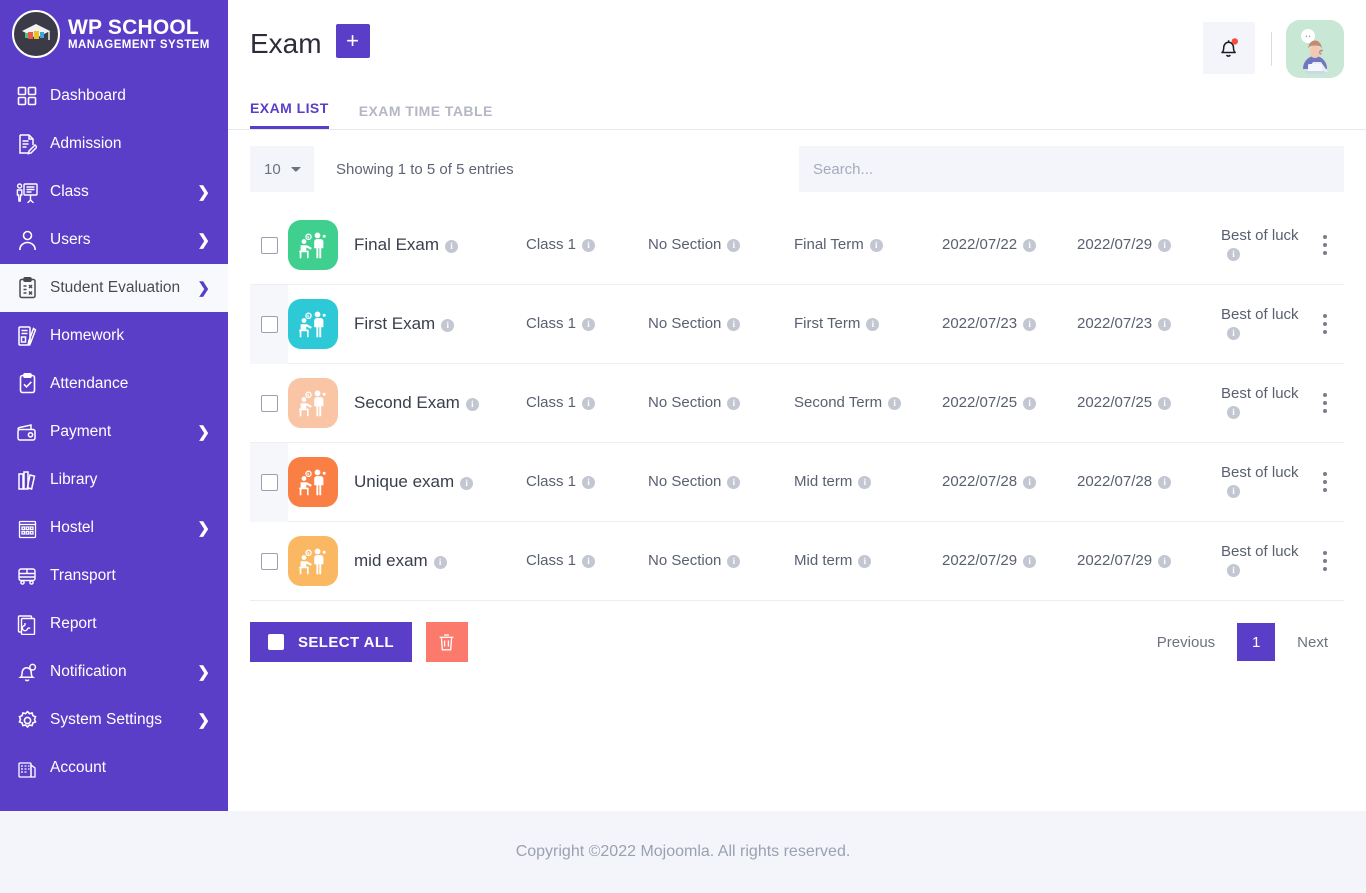  Describe the element at coordinates (1071, 169) in the screenshot. I see `search-input` at that location.